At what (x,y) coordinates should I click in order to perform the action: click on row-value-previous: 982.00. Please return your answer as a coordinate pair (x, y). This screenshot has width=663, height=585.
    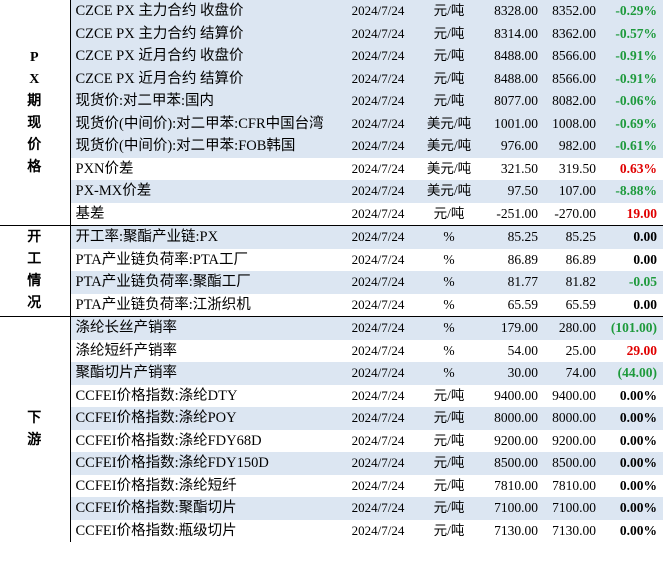
    Looking at the image, I should click on (573, 146).